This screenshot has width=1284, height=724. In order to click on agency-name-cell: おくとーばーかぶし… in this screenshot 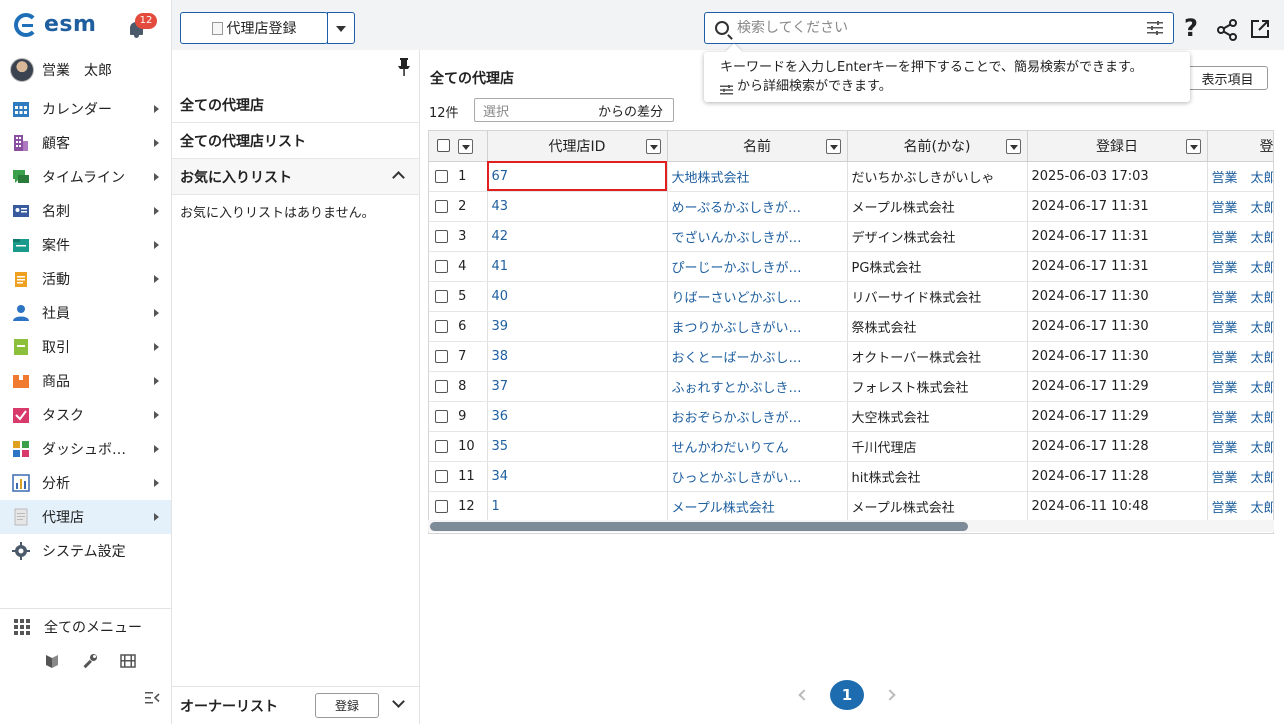, I will do `click(757, 356)`.